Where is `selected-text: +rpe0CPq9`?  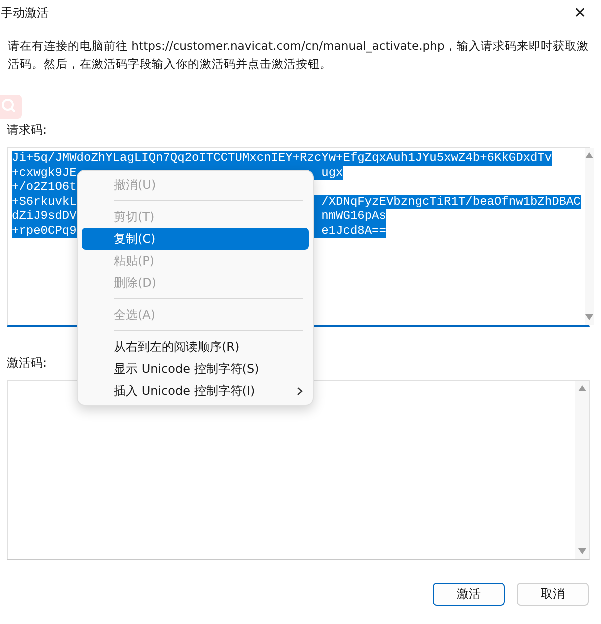
selected-text: +rpe0CPq9 is located at coordinates (44, 231).